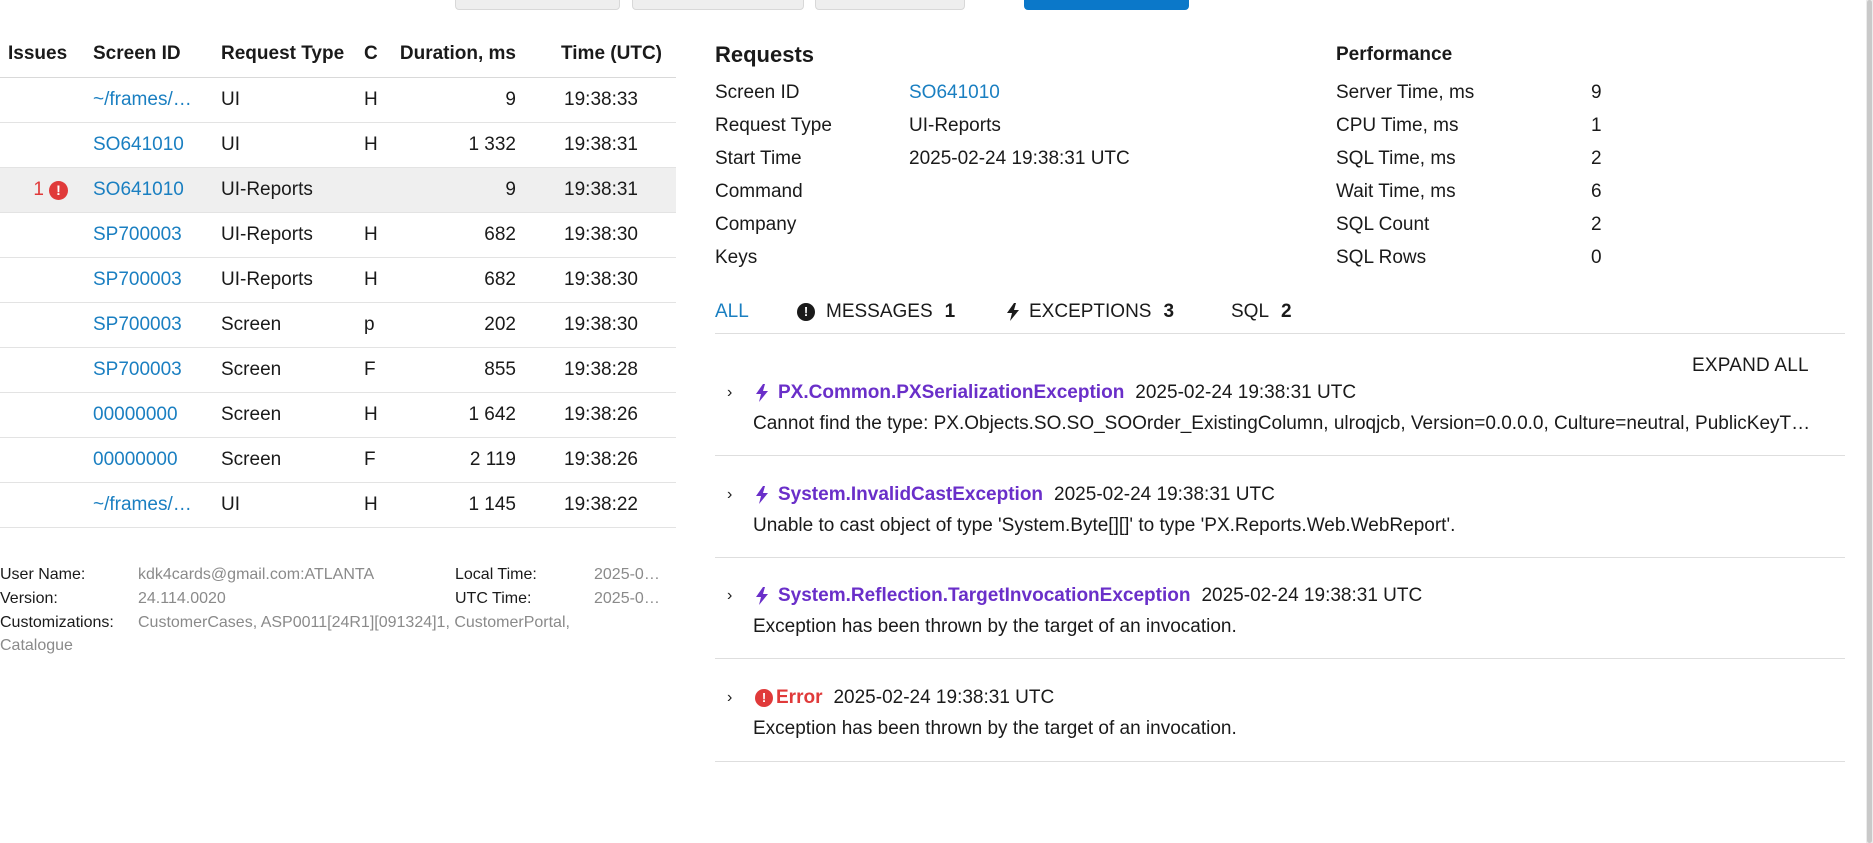 The width and height of the screenshot is (1873, 843). What do you see at coordinates (773, 125) in the screenshot?
I see `request-type-label: Request Type` at bounding box center [773, 125].